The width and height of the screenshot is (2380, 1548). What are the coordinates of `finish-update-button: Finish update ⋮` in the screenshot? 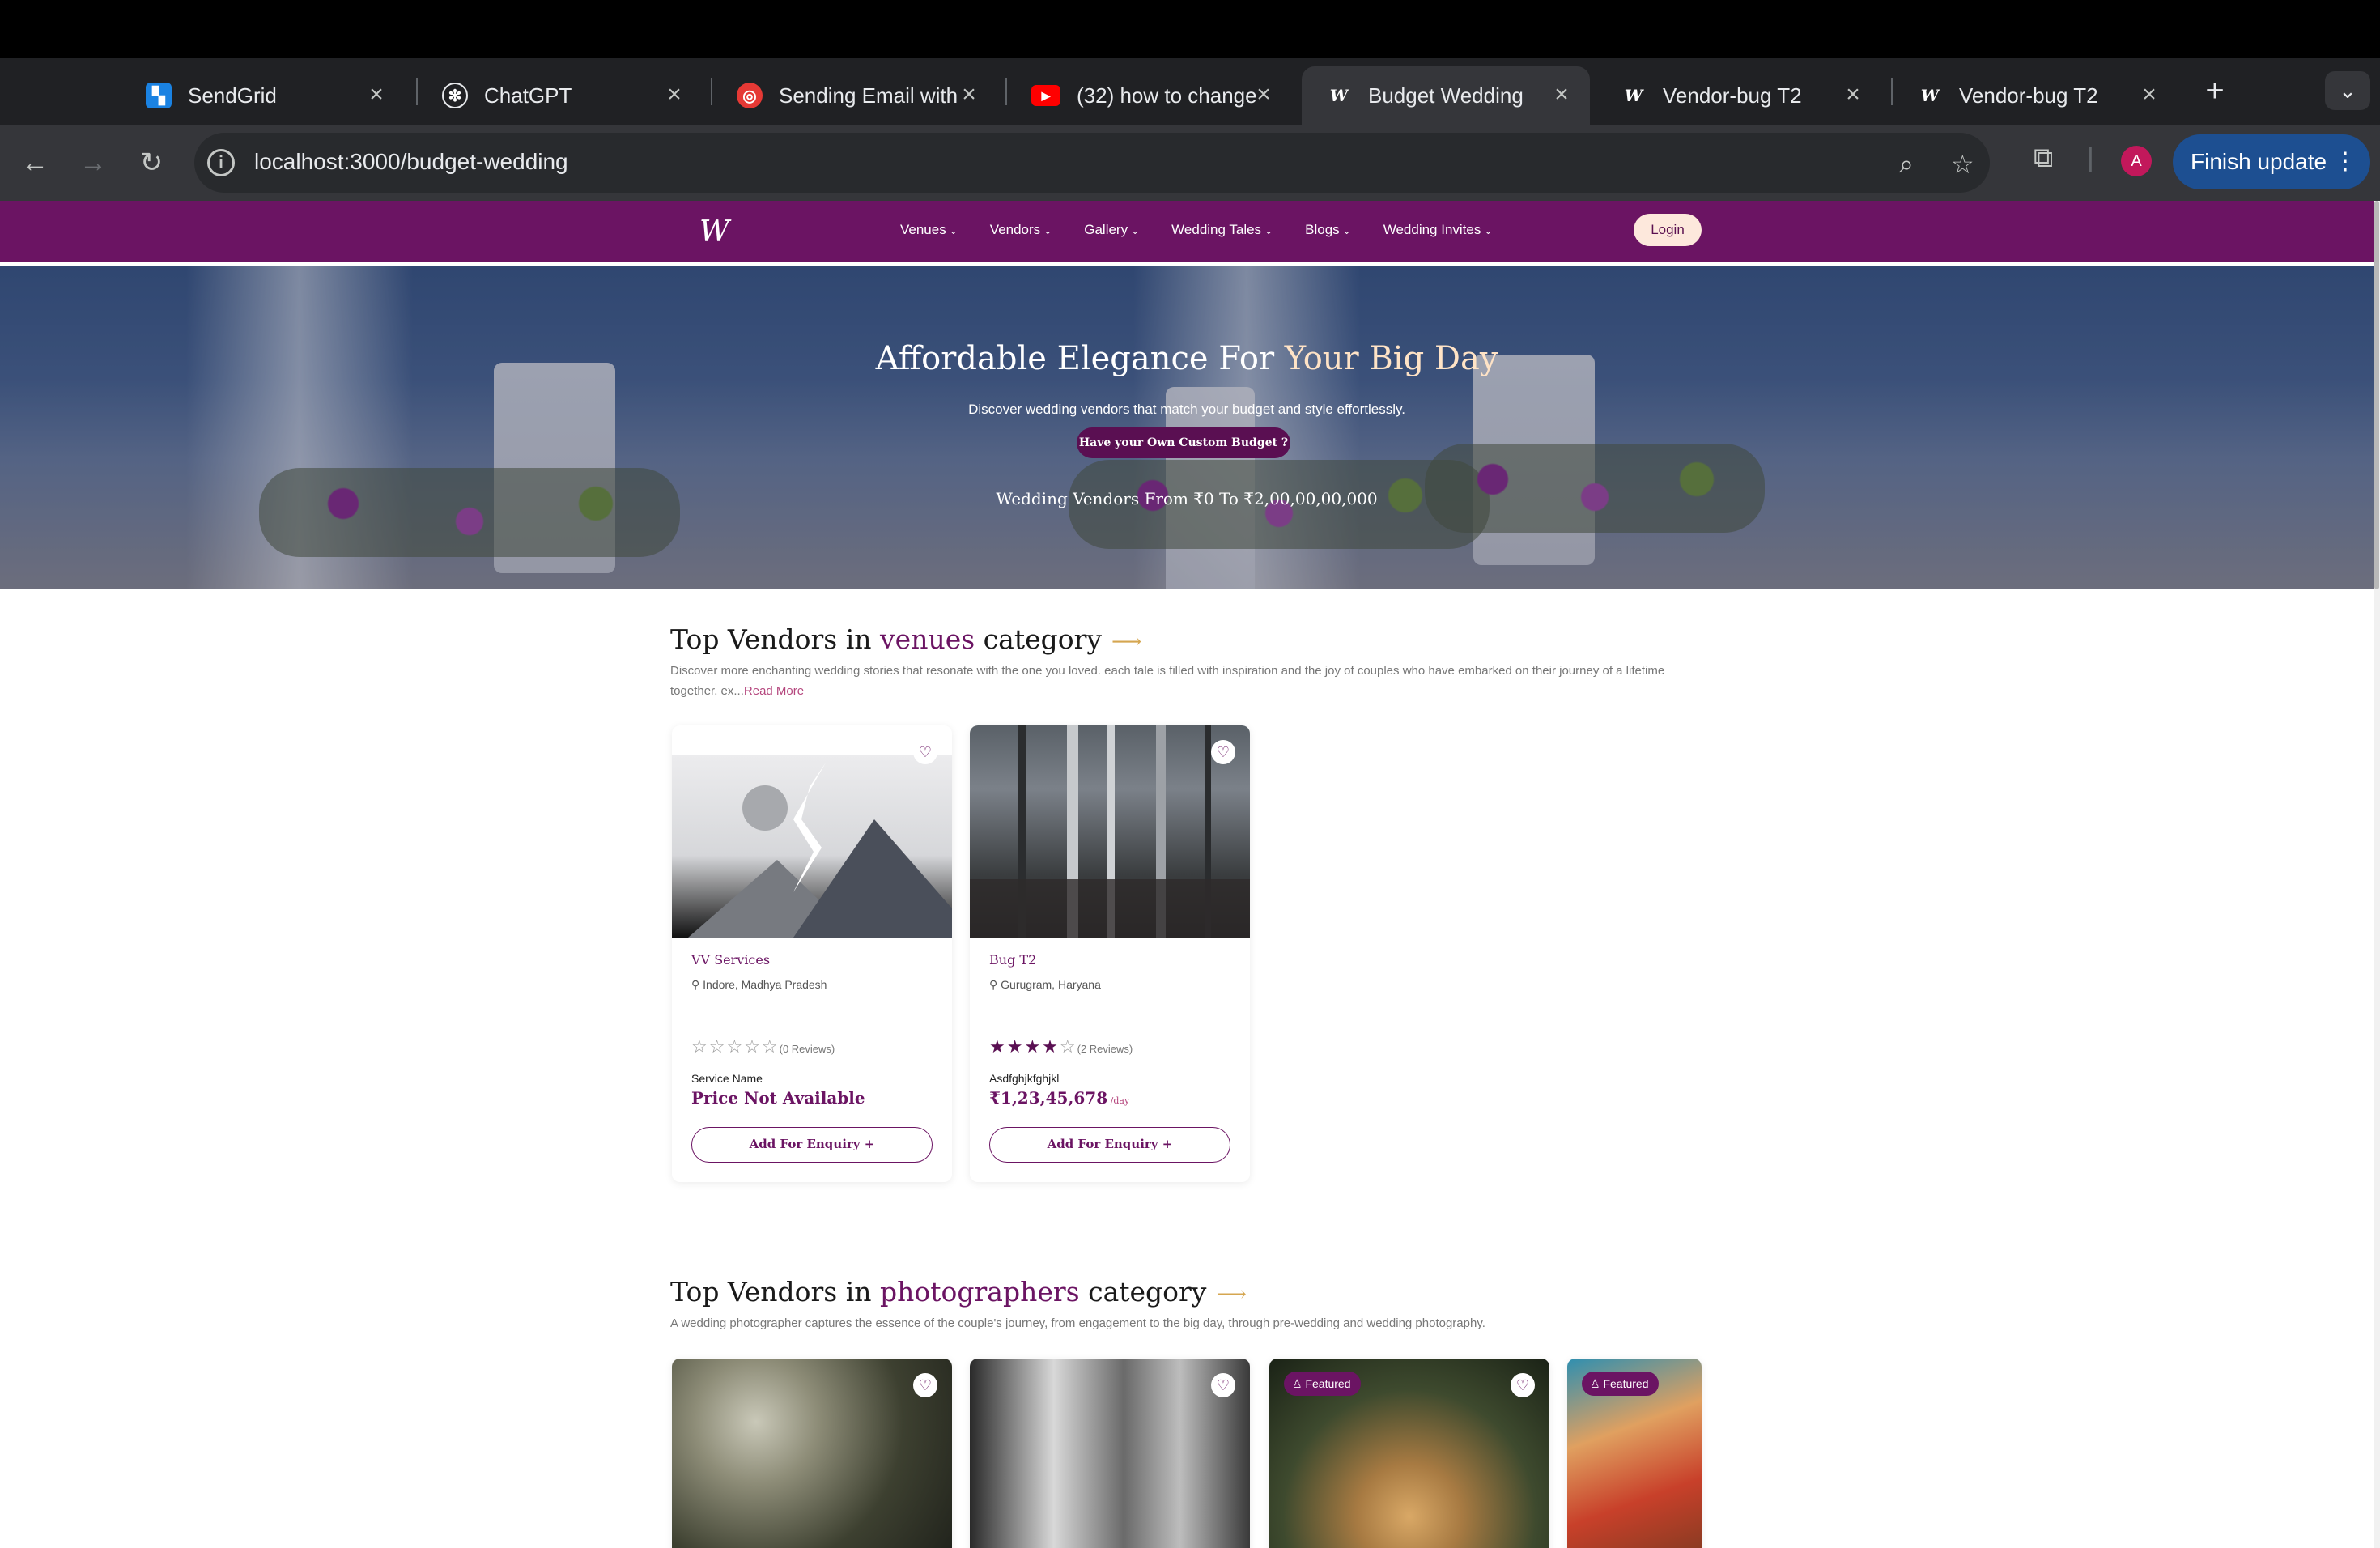 It's located at (2271, 161).